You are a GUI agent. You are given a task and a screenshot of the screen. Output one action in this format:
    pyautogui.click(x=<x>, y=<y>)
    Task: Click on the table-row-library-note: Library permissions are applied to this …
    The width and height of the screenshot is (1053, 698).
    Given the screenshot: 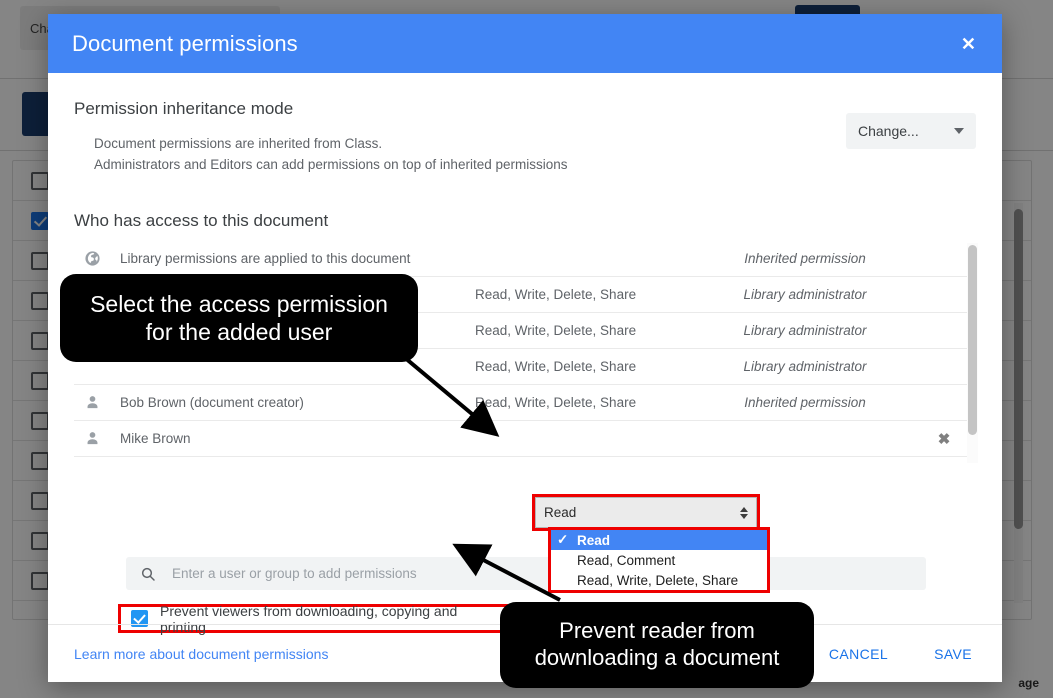 What is the action you would take?
    pyautogui.click(x=526, y=259)
    